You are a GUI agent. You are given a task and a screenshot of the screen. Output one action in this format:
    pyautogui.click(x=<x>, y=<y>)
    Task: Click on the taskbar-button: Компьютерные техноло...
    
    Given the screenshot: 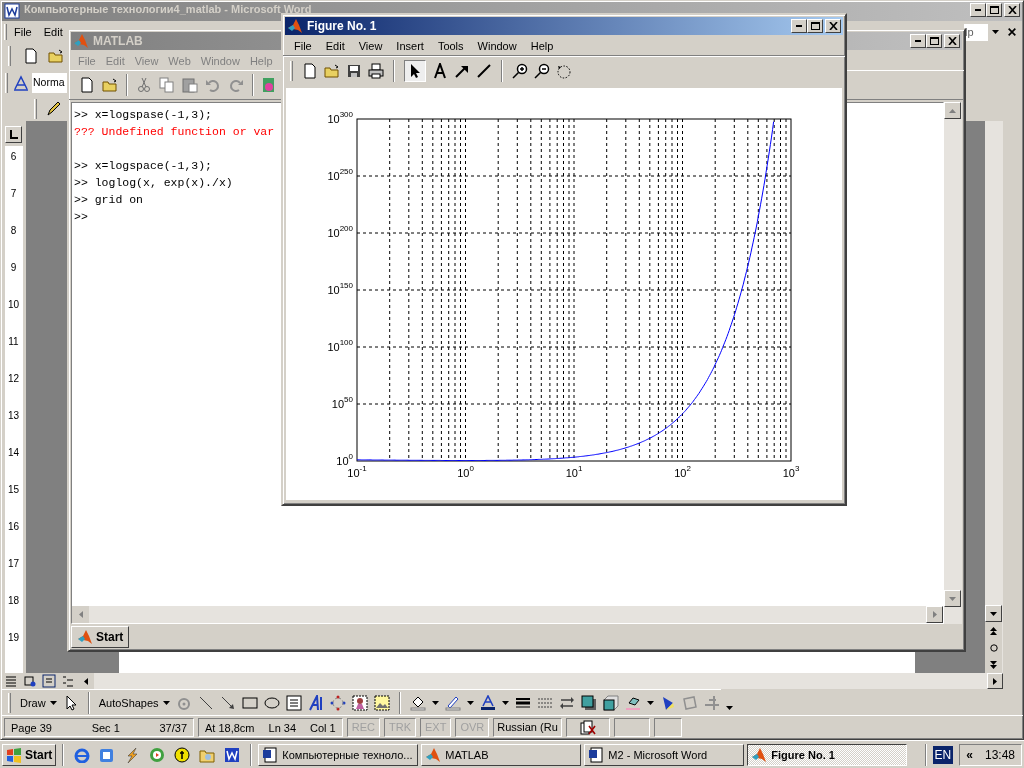 What is the action you would take?
    pyautogui.click(x=338, y=754)
    